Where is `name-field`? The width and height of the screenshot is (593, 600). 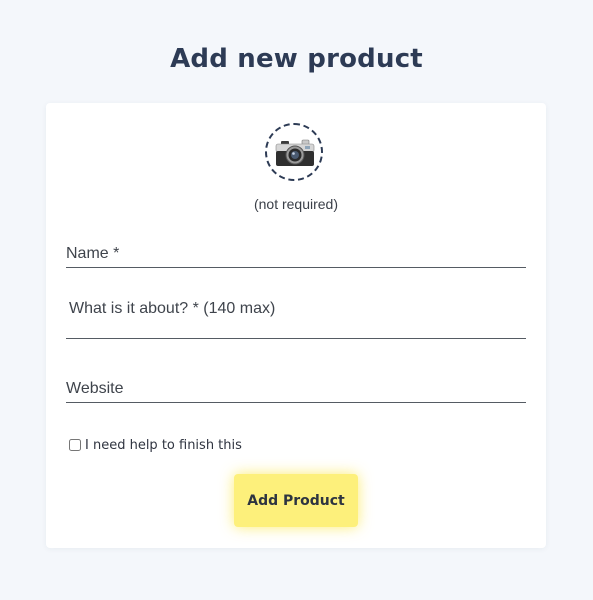
name-field is located at coordinates (296, 255).